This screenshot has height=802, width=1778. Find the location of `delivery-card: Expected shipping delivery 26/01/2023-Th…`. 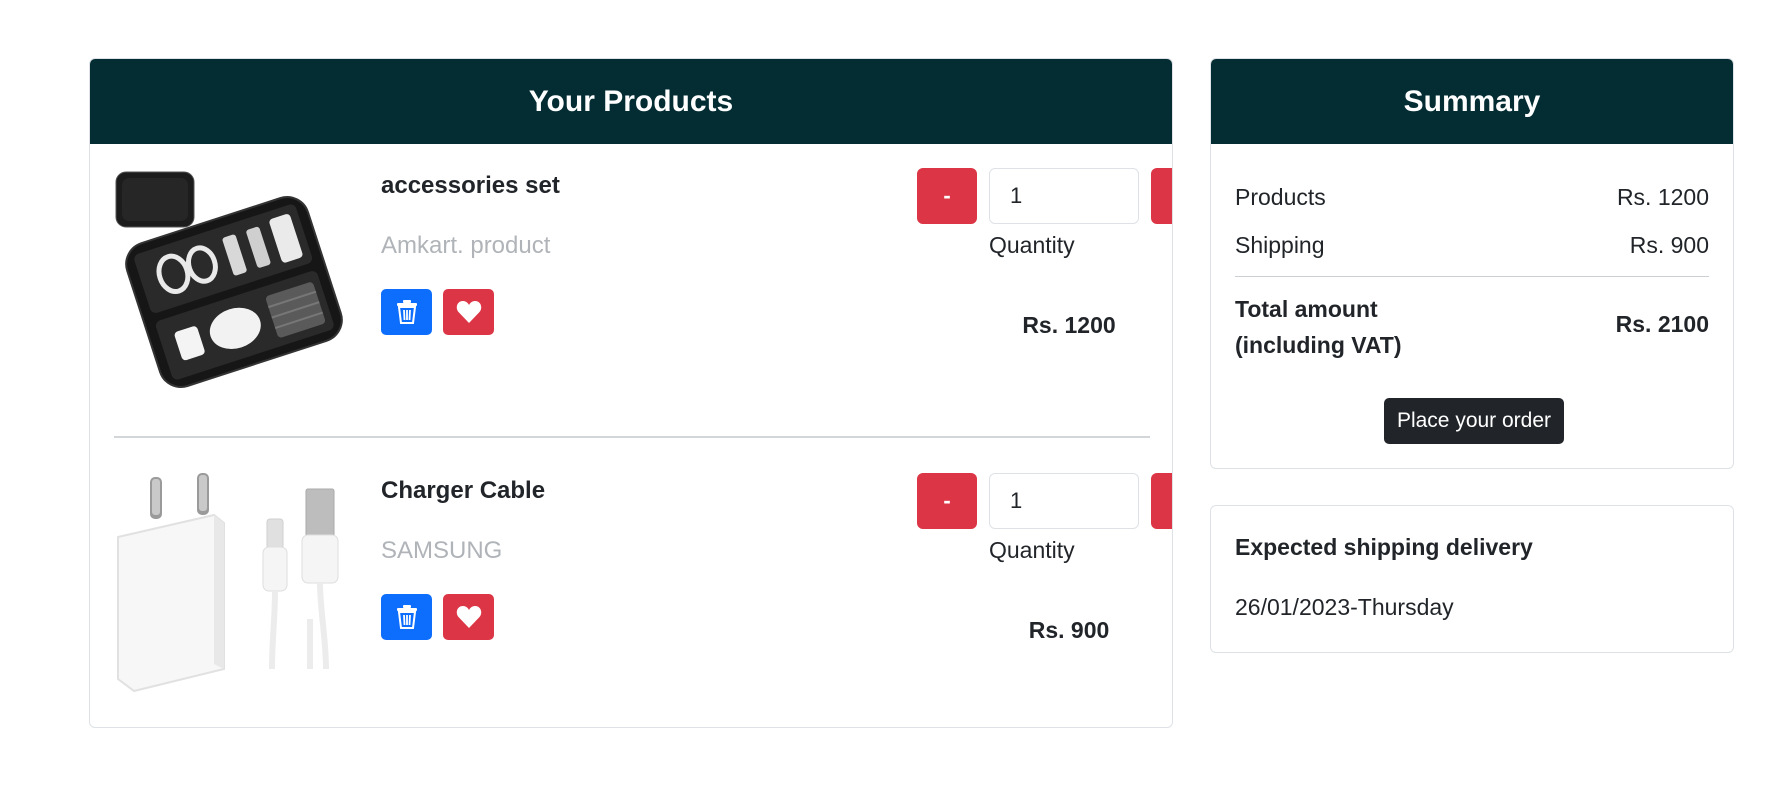

delivery-card: Expected shipping delivery 26/01/2023-Th… is located at coordinates (1472, 579).